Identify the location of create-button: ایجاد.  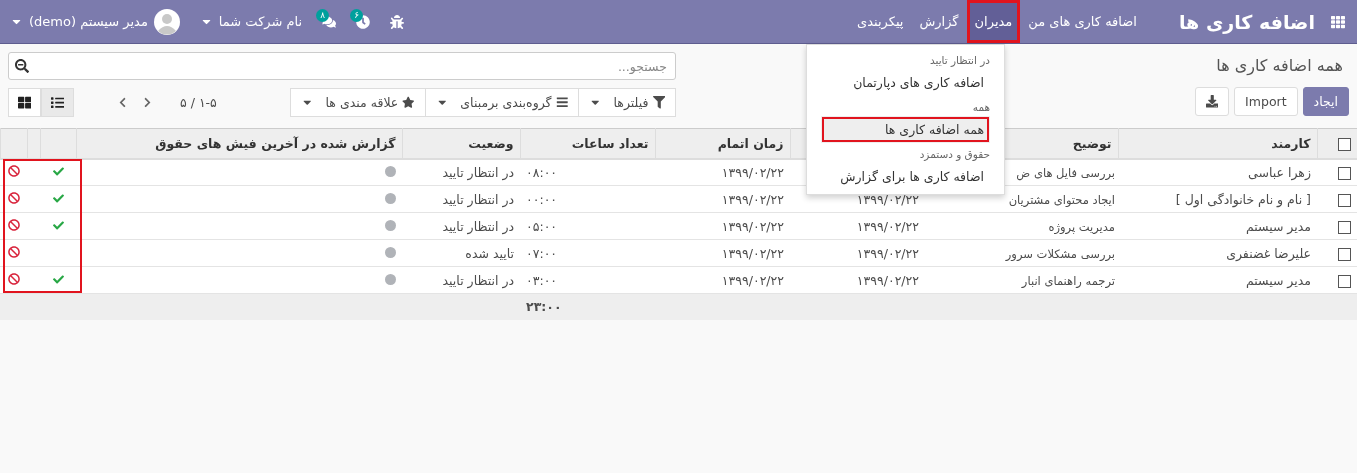
(1325, 101).